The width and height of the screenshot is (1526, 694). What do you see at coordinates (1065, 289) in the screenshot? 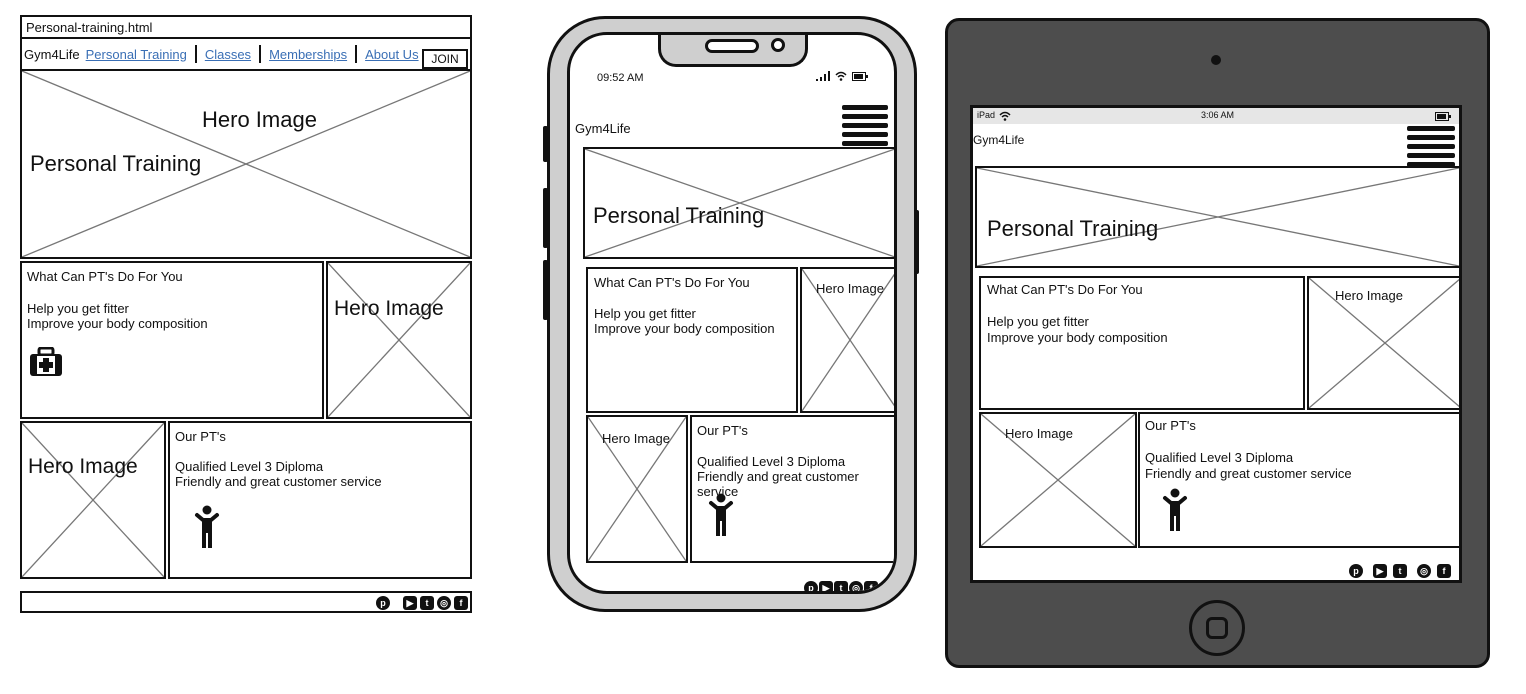
I see `tablet-pt-card-heading: What Can PT's Do For You` at bounding box center [1065, 289].